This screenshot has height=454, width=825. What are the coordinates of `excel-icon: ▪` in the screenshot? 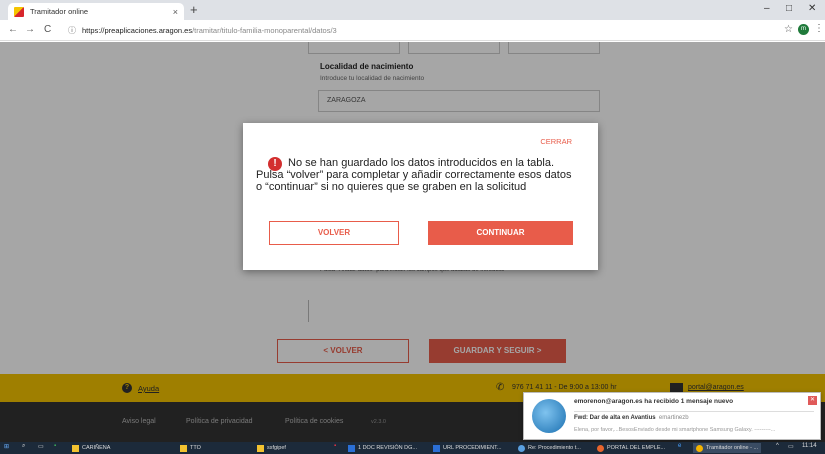 It's located at (55, 446).